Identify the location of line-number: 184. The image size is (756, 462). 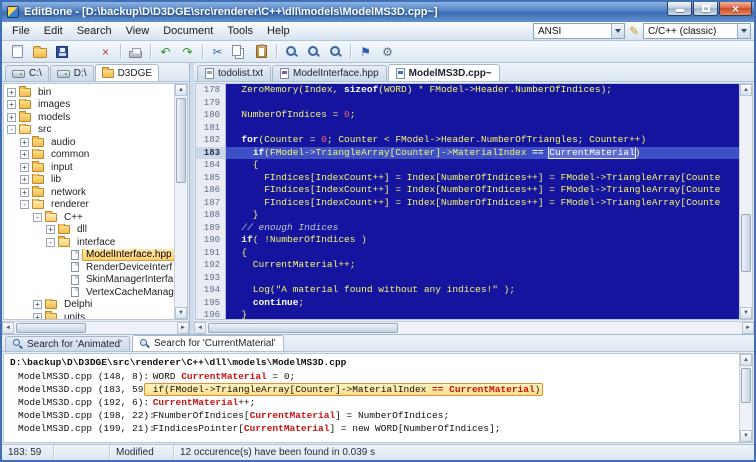
(211, 165).